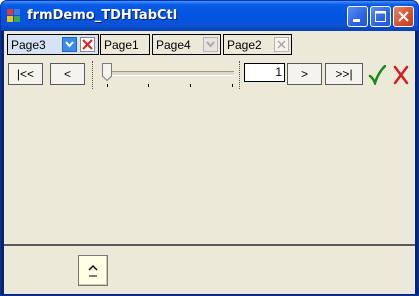 The image size is (419, 296). Describe the element at coordinates (170, 73) in the screenshot. I see `slider-track` at that location.